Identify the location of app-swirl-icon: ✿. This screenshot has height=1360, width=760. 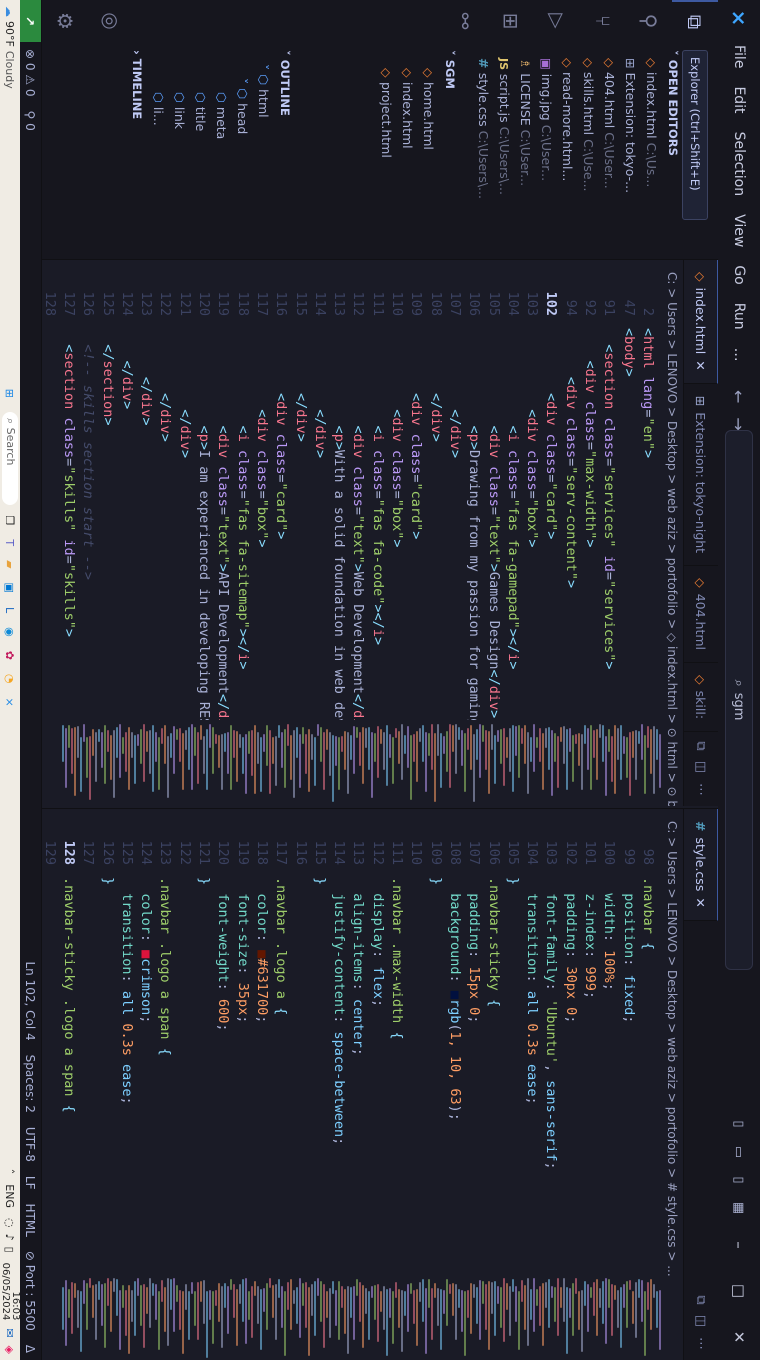
(10, 655).